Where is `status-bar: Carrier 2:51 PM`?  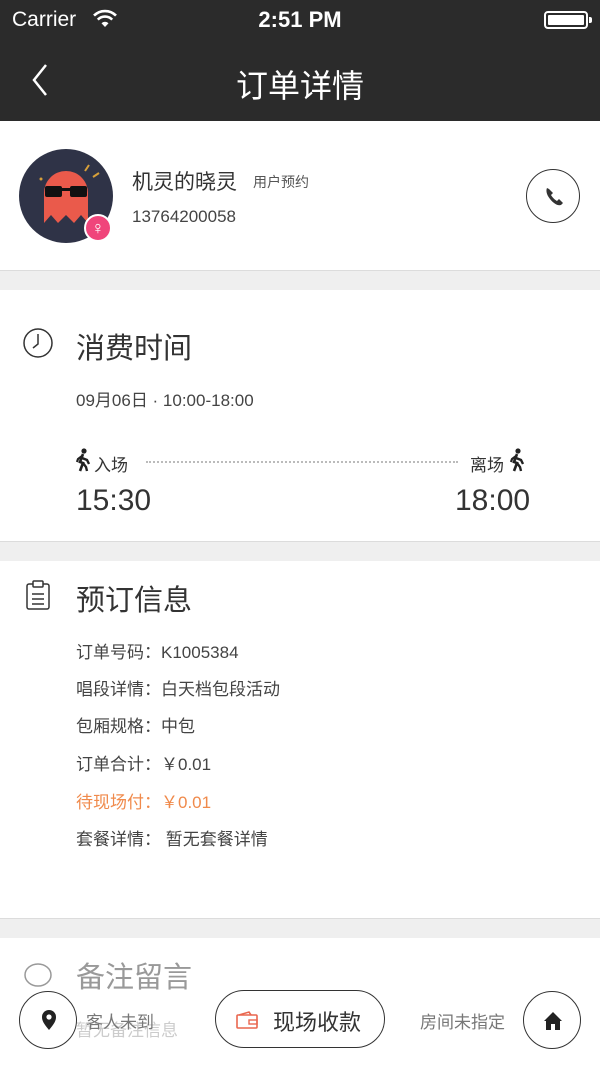
status-bar: Carrier 2:51 PM is located at coordinates (300, 20).